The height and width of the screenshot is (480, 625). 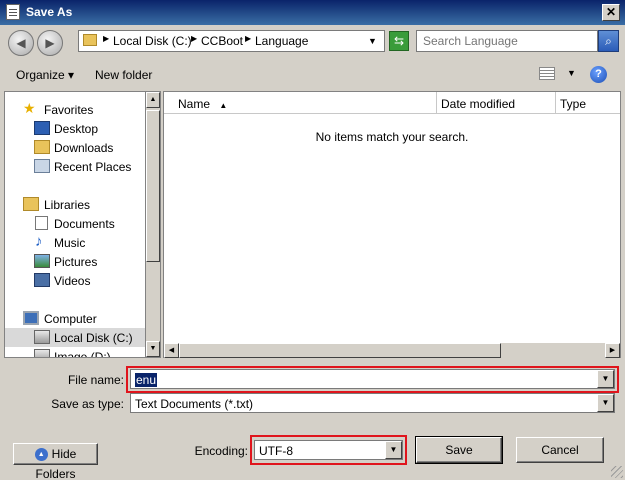 What do you see at coordinates (223, 105) in the screenshot?
I see `sort-ascending-icon: ▲` at bounding box center [223, 105].